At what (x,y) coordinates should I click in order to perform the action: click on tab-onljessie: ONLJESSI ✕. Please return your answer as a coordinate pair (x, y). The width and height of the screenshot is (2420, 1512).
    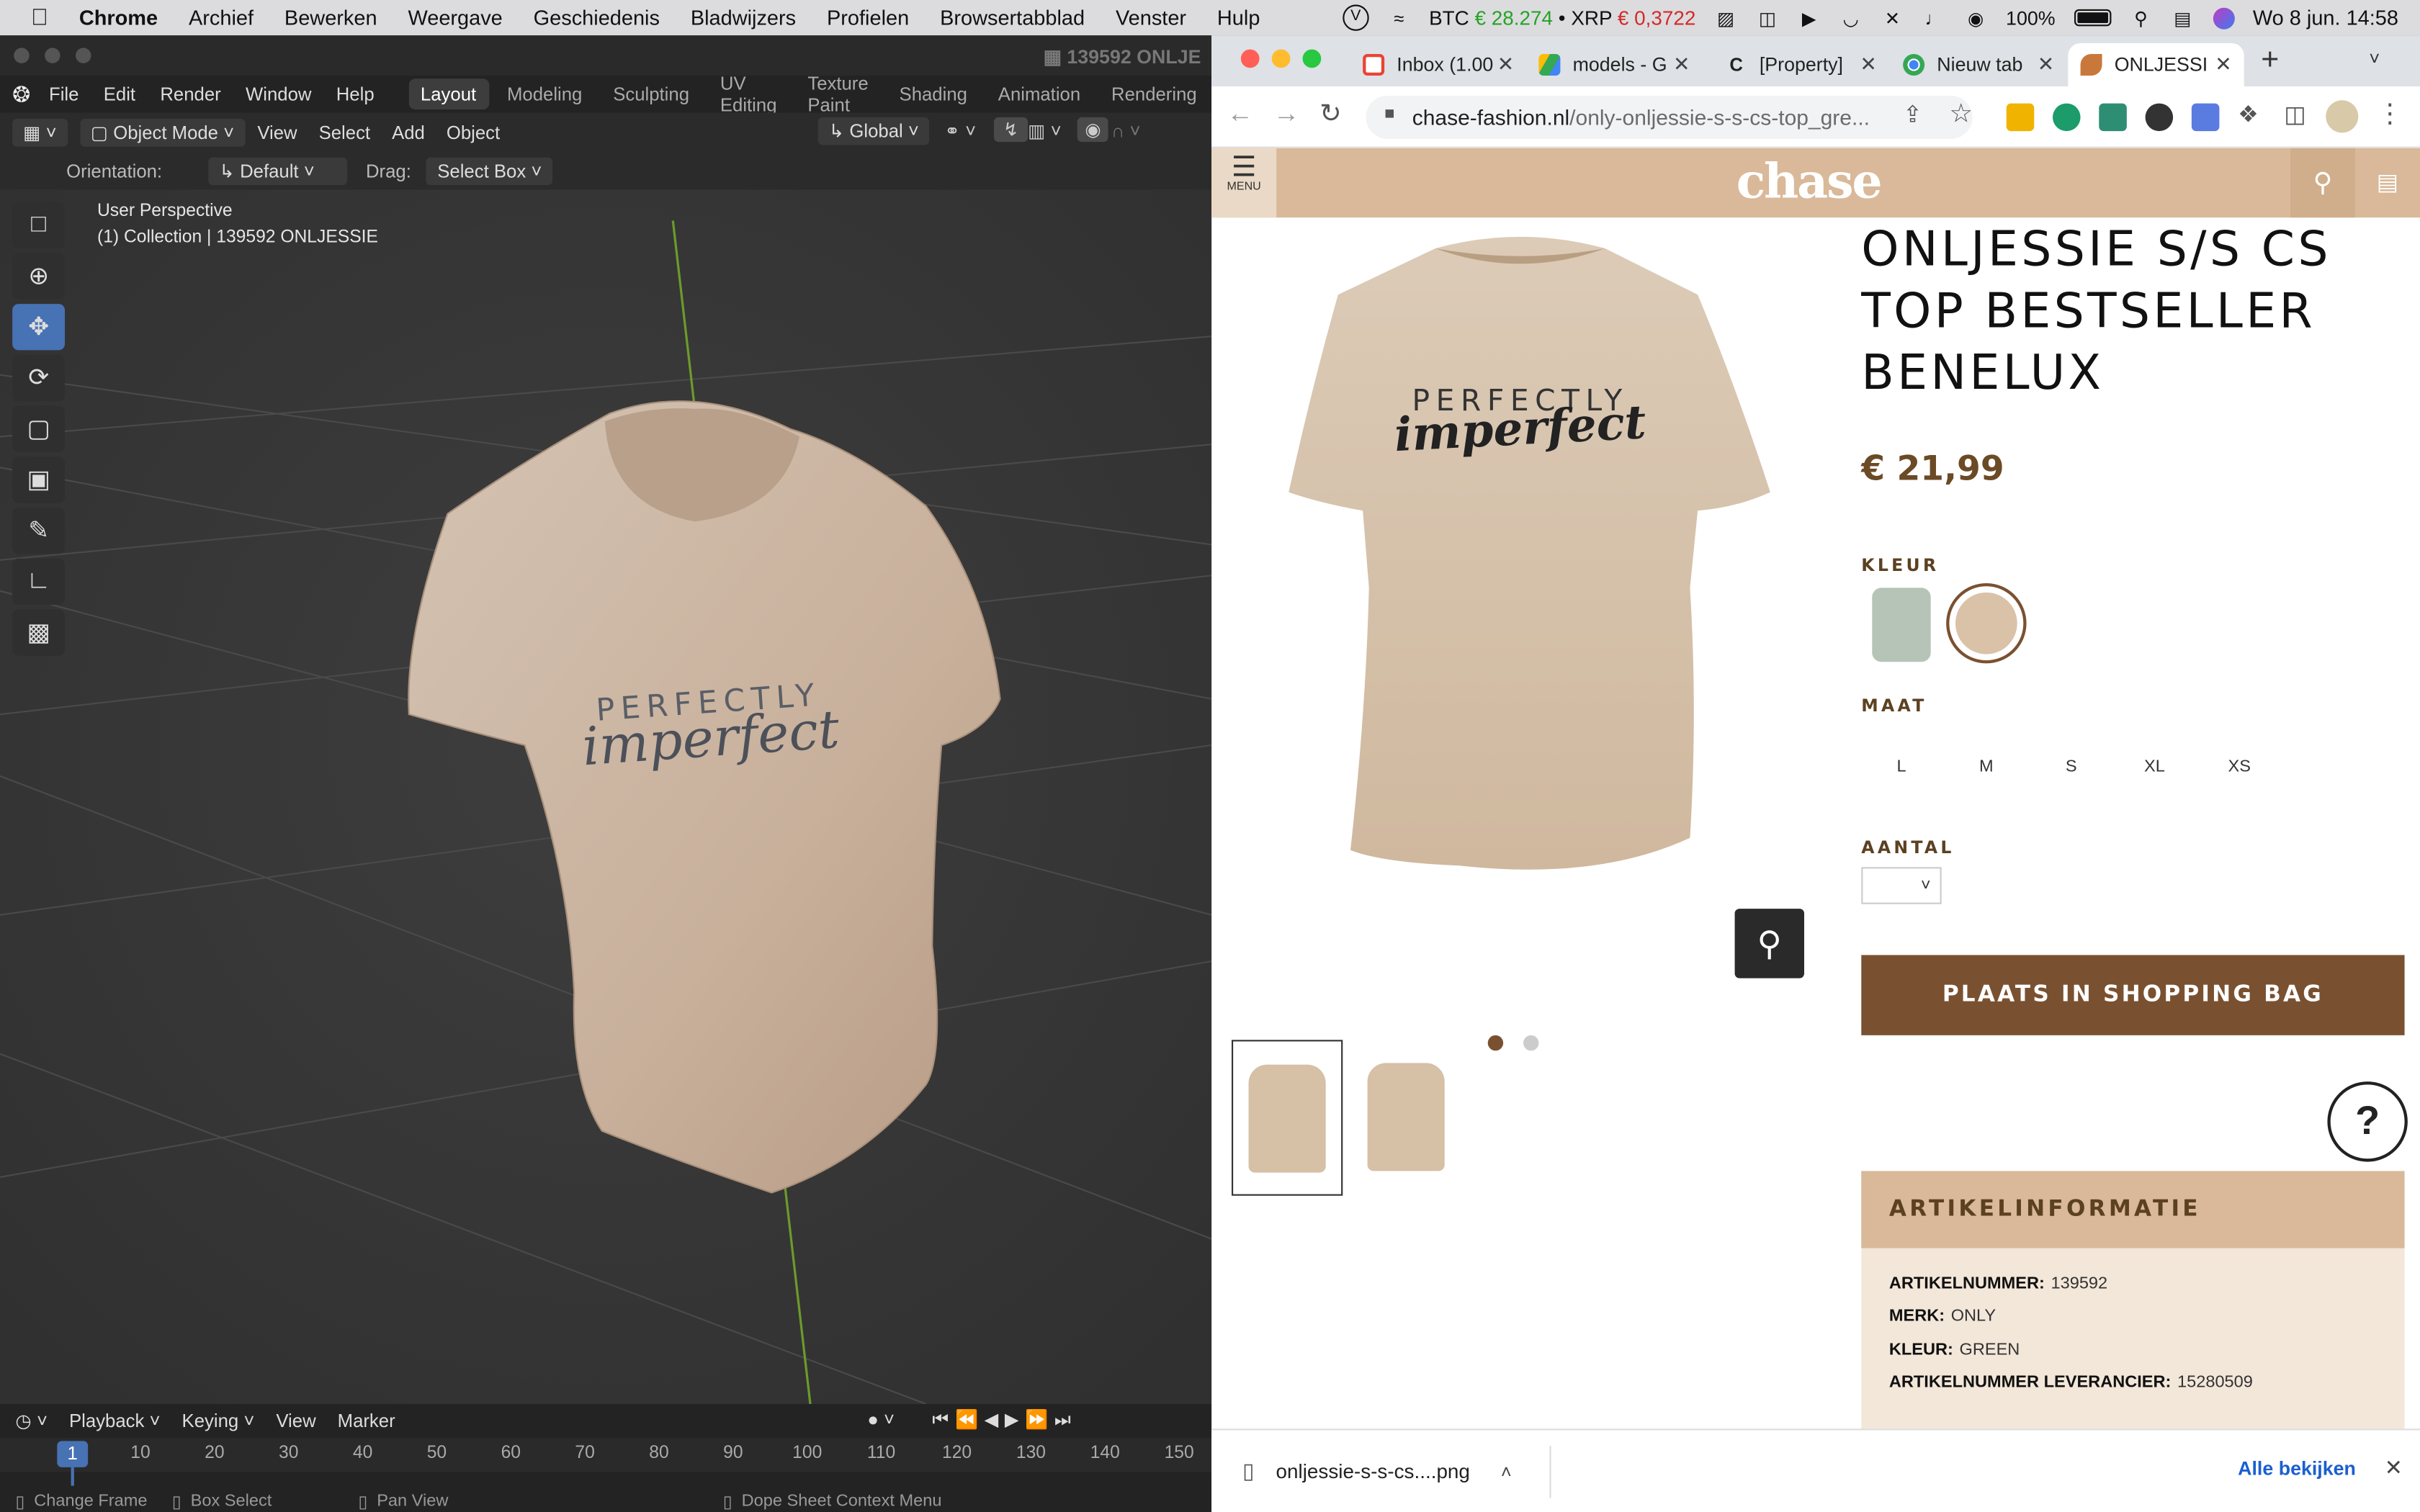
    Looking at the image, I should click on (2156, 64).